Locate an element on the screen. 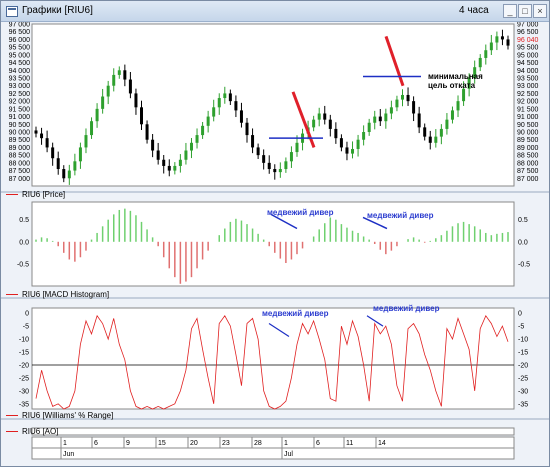 The height and width of the screenshot is (467, 550). maximize-button: □ is located at coordinates (525, 11).